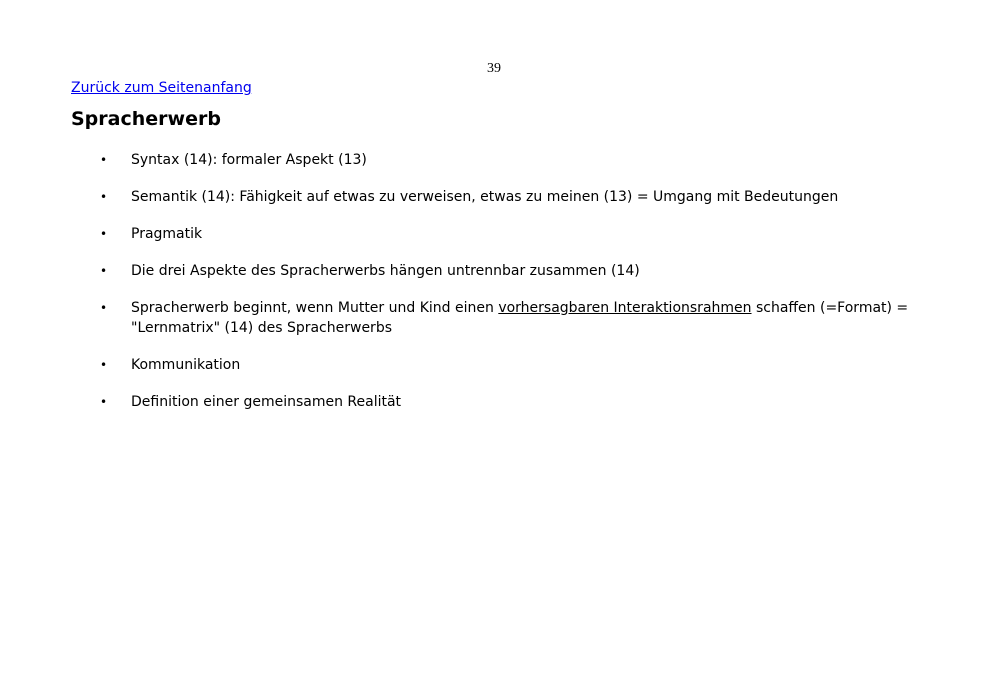 The image size is (992, 699). What do you see at coordinates (494, 68) in the screenshot?
I see `page-number: 39` at bounding box center [494, 68].